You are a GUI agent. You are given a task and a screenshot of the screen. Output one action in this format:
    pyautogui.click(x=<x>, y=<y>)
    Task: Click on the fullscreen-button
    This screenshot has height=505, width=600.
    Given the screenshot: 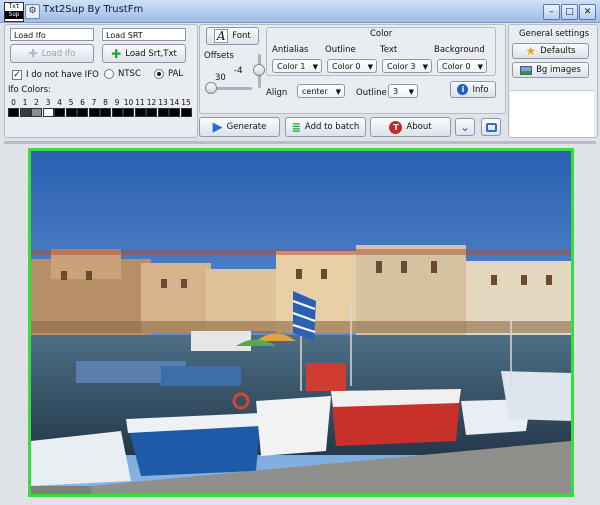 What is the action you would take?
    pyautogui.click(x=491, y=127)
    